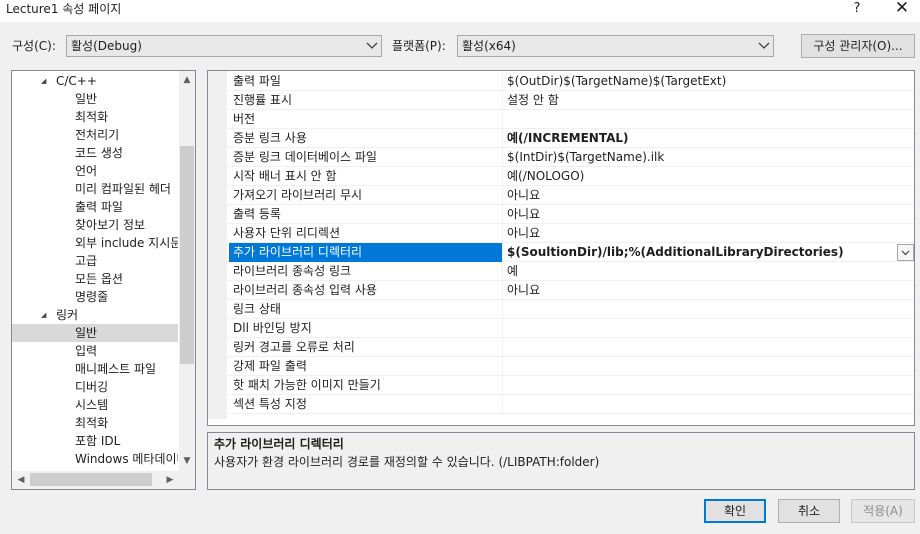 This screenshot has height=534, width=920. What do you see at coordinates (95, 207) in the screenshot?
I see `tree-item: 출력 파일` at bounding box center [95, 207].